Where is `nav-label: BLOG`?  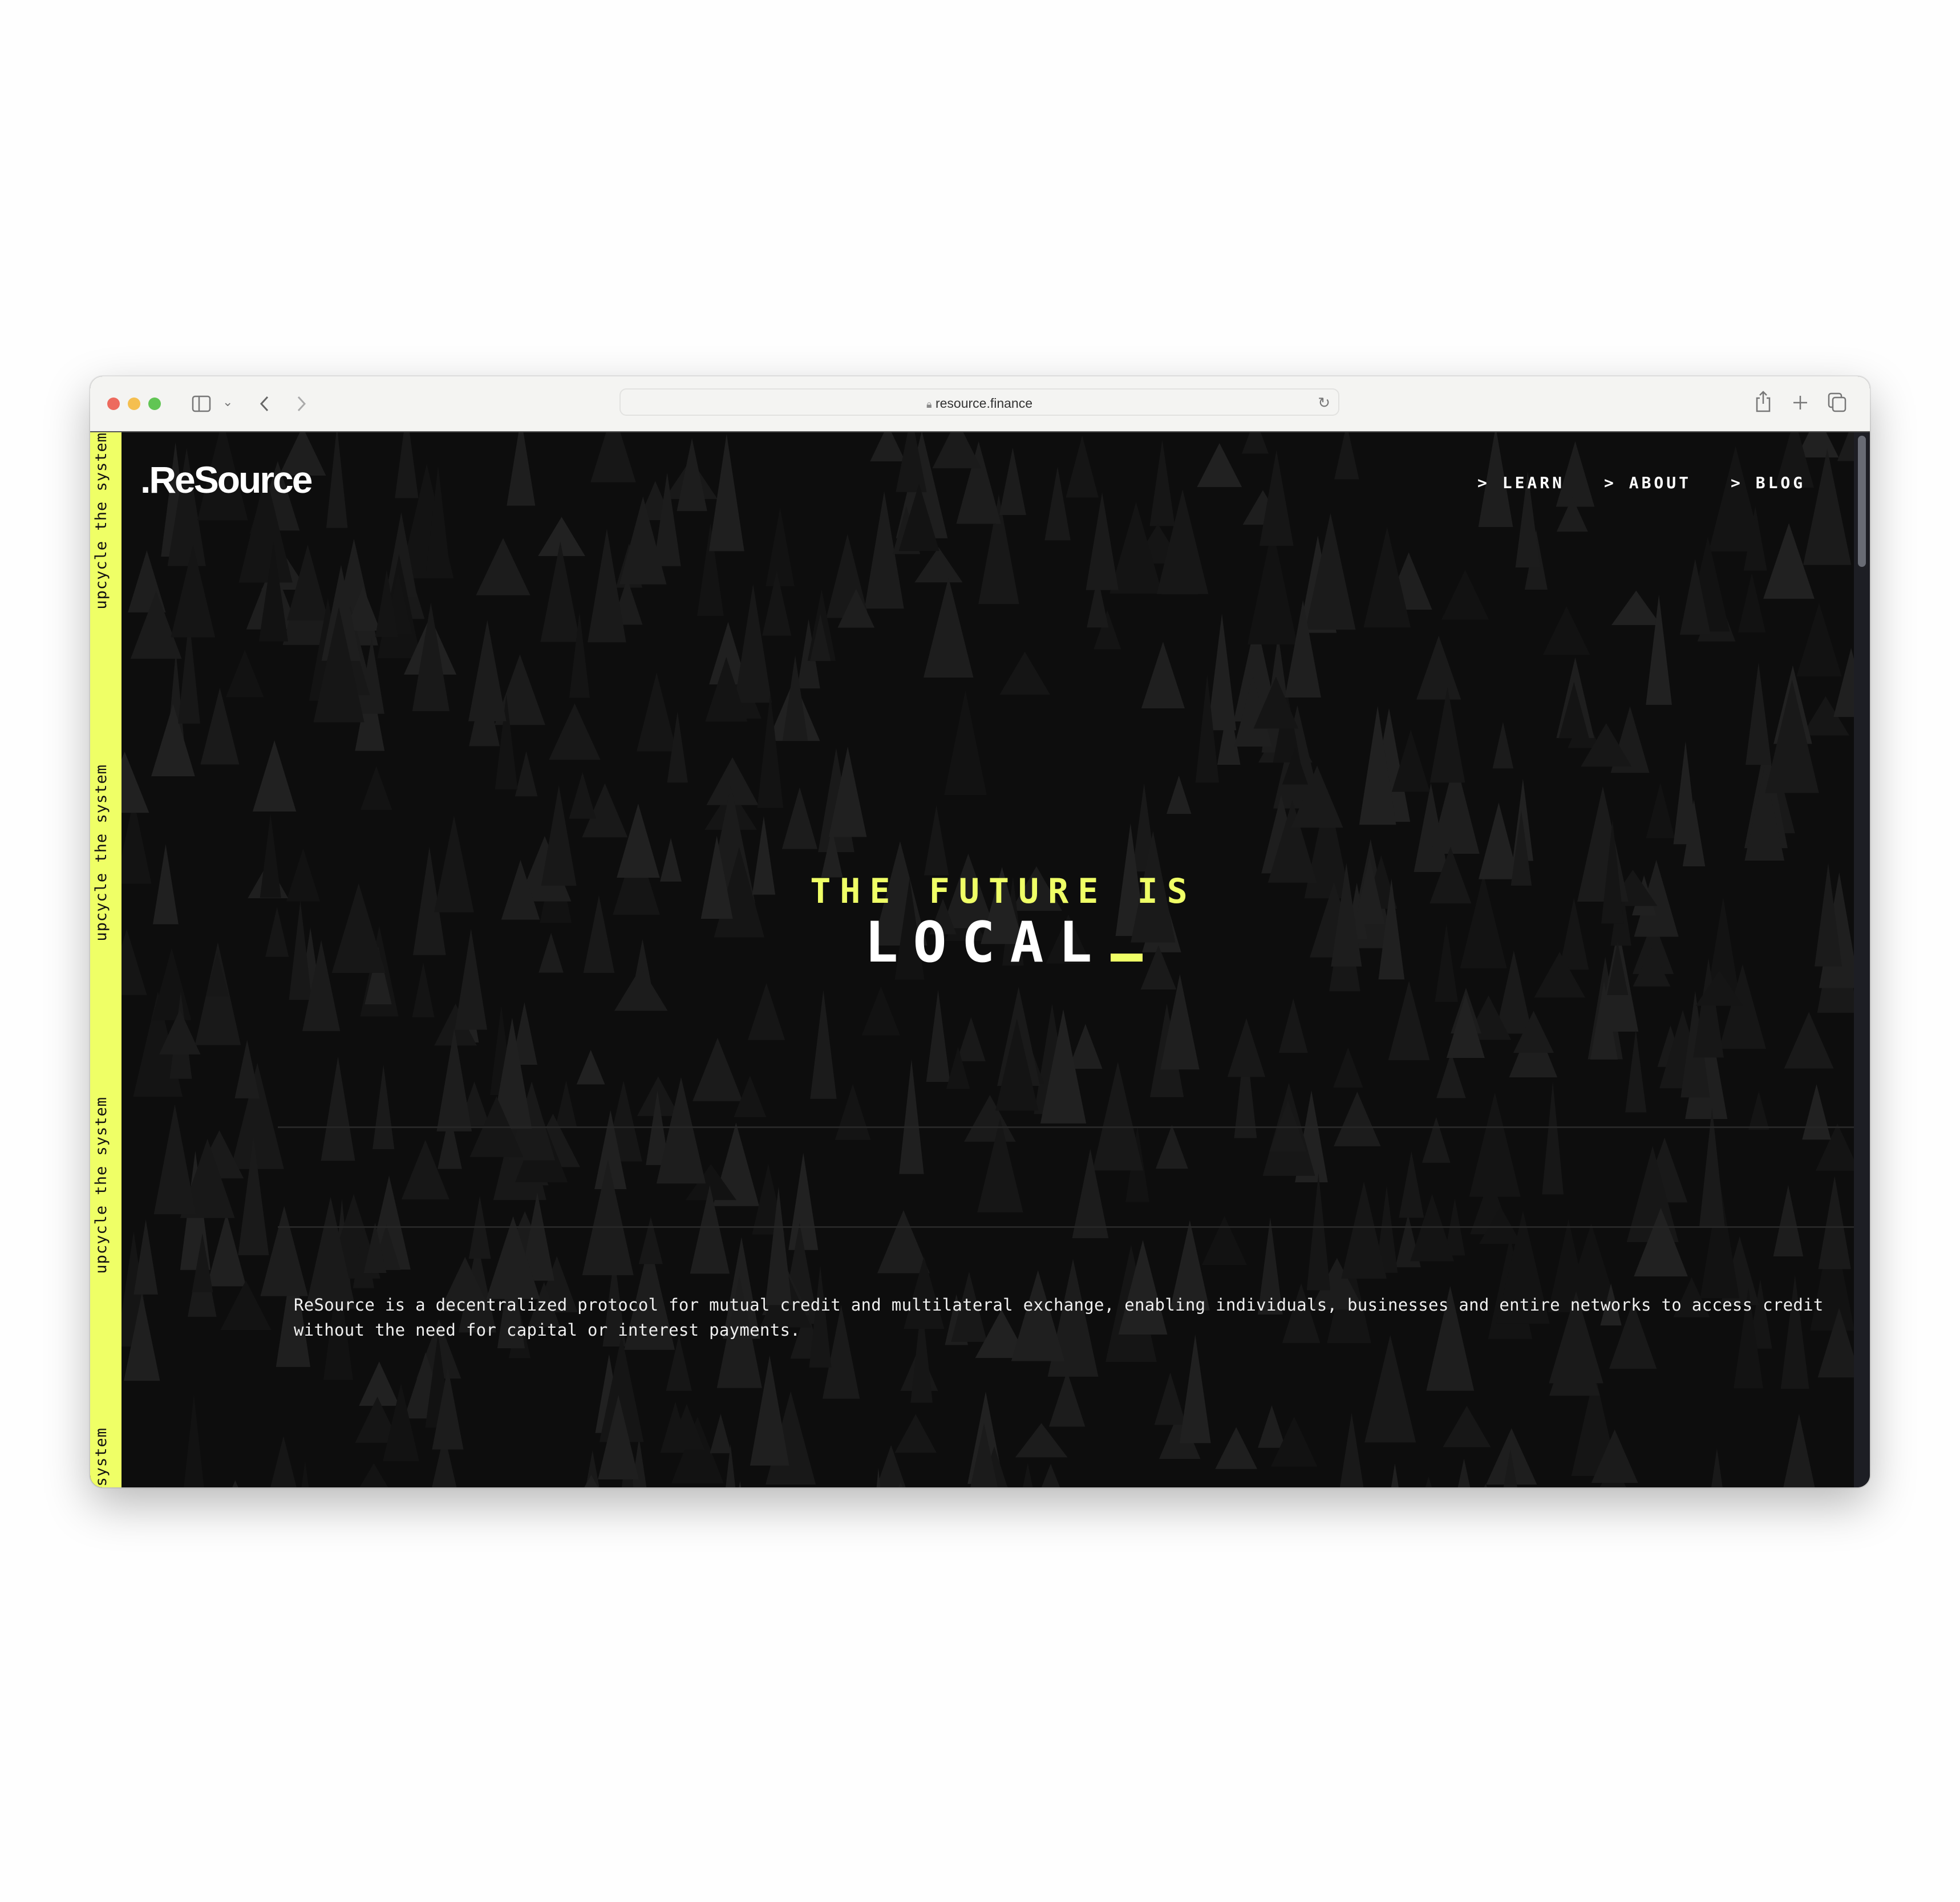 nav-label: BLOG is located at coordinates (1780, 482).